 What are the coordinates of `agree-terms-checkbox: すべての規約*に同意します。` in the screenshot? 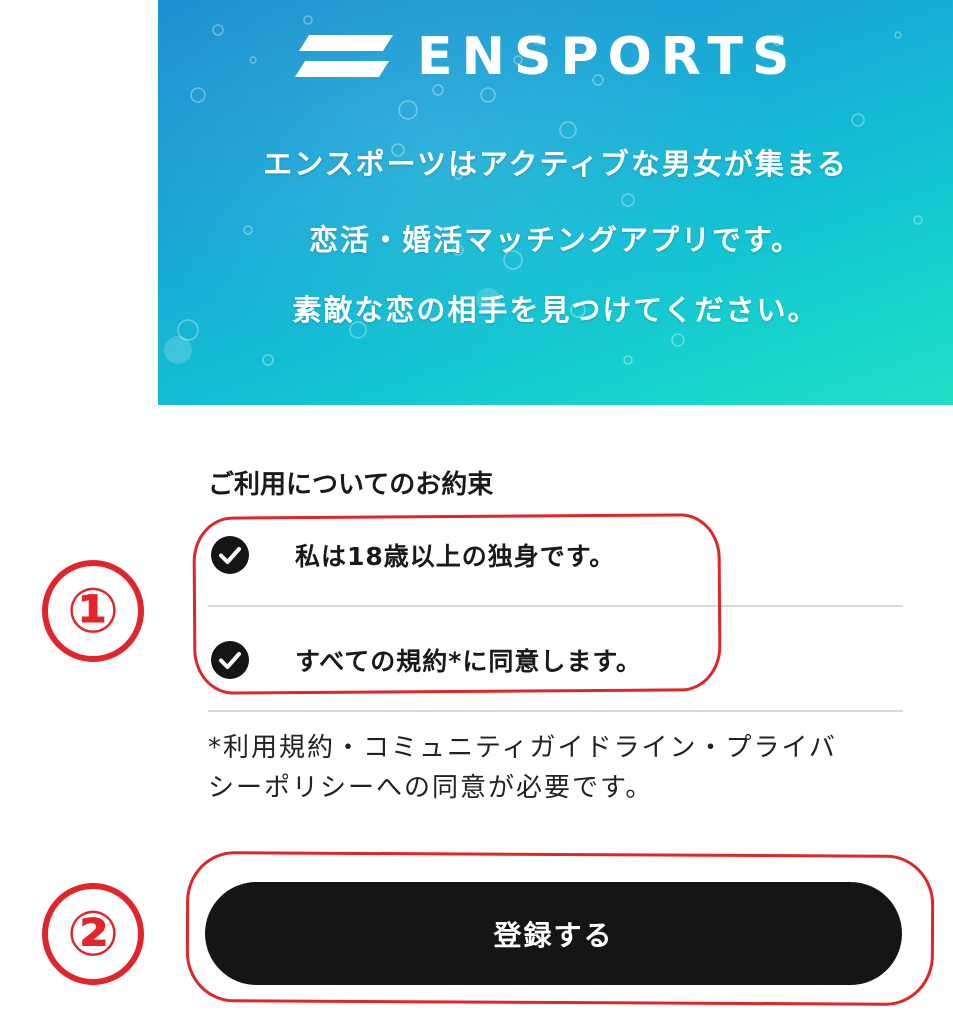 It's located at (555, 660).